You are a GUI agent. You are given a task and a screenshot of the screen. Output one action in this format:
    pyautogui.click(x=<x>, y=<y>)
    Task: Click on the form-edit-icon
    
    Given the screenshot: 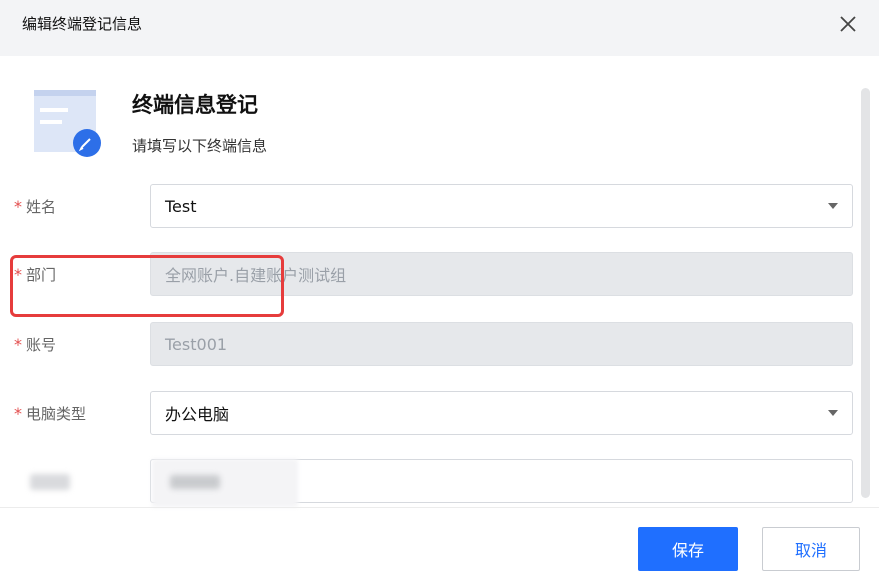 What is the action you would take?
    pyautogui.click(x=67, y=123)
    